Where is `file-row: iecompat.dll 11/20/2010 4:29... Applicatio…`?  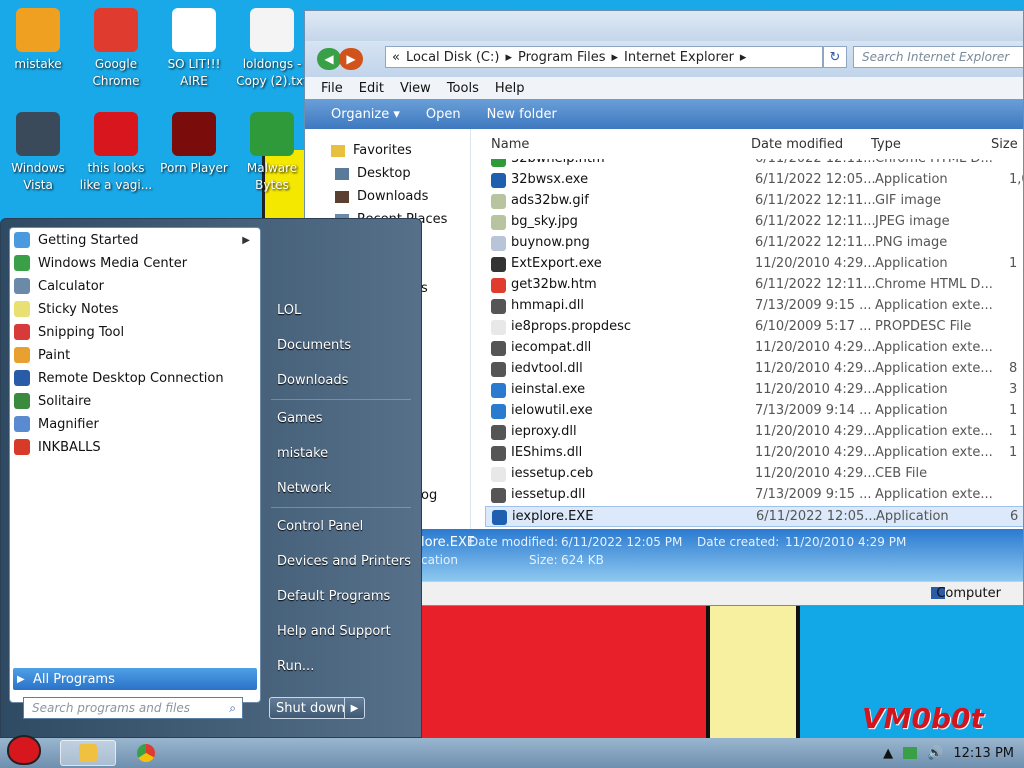
file-row: iecompat.dll 11/20/2010 4:29... Applicatio… is located at coordinates (754, 348).